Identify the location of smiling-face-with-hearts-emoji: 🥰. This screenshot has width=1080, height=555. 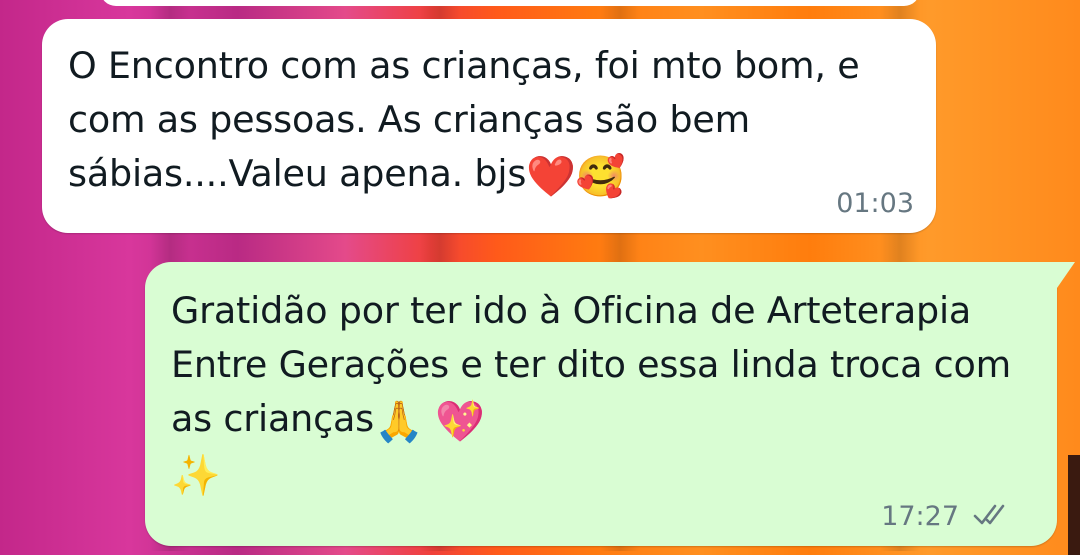
(600, 177).